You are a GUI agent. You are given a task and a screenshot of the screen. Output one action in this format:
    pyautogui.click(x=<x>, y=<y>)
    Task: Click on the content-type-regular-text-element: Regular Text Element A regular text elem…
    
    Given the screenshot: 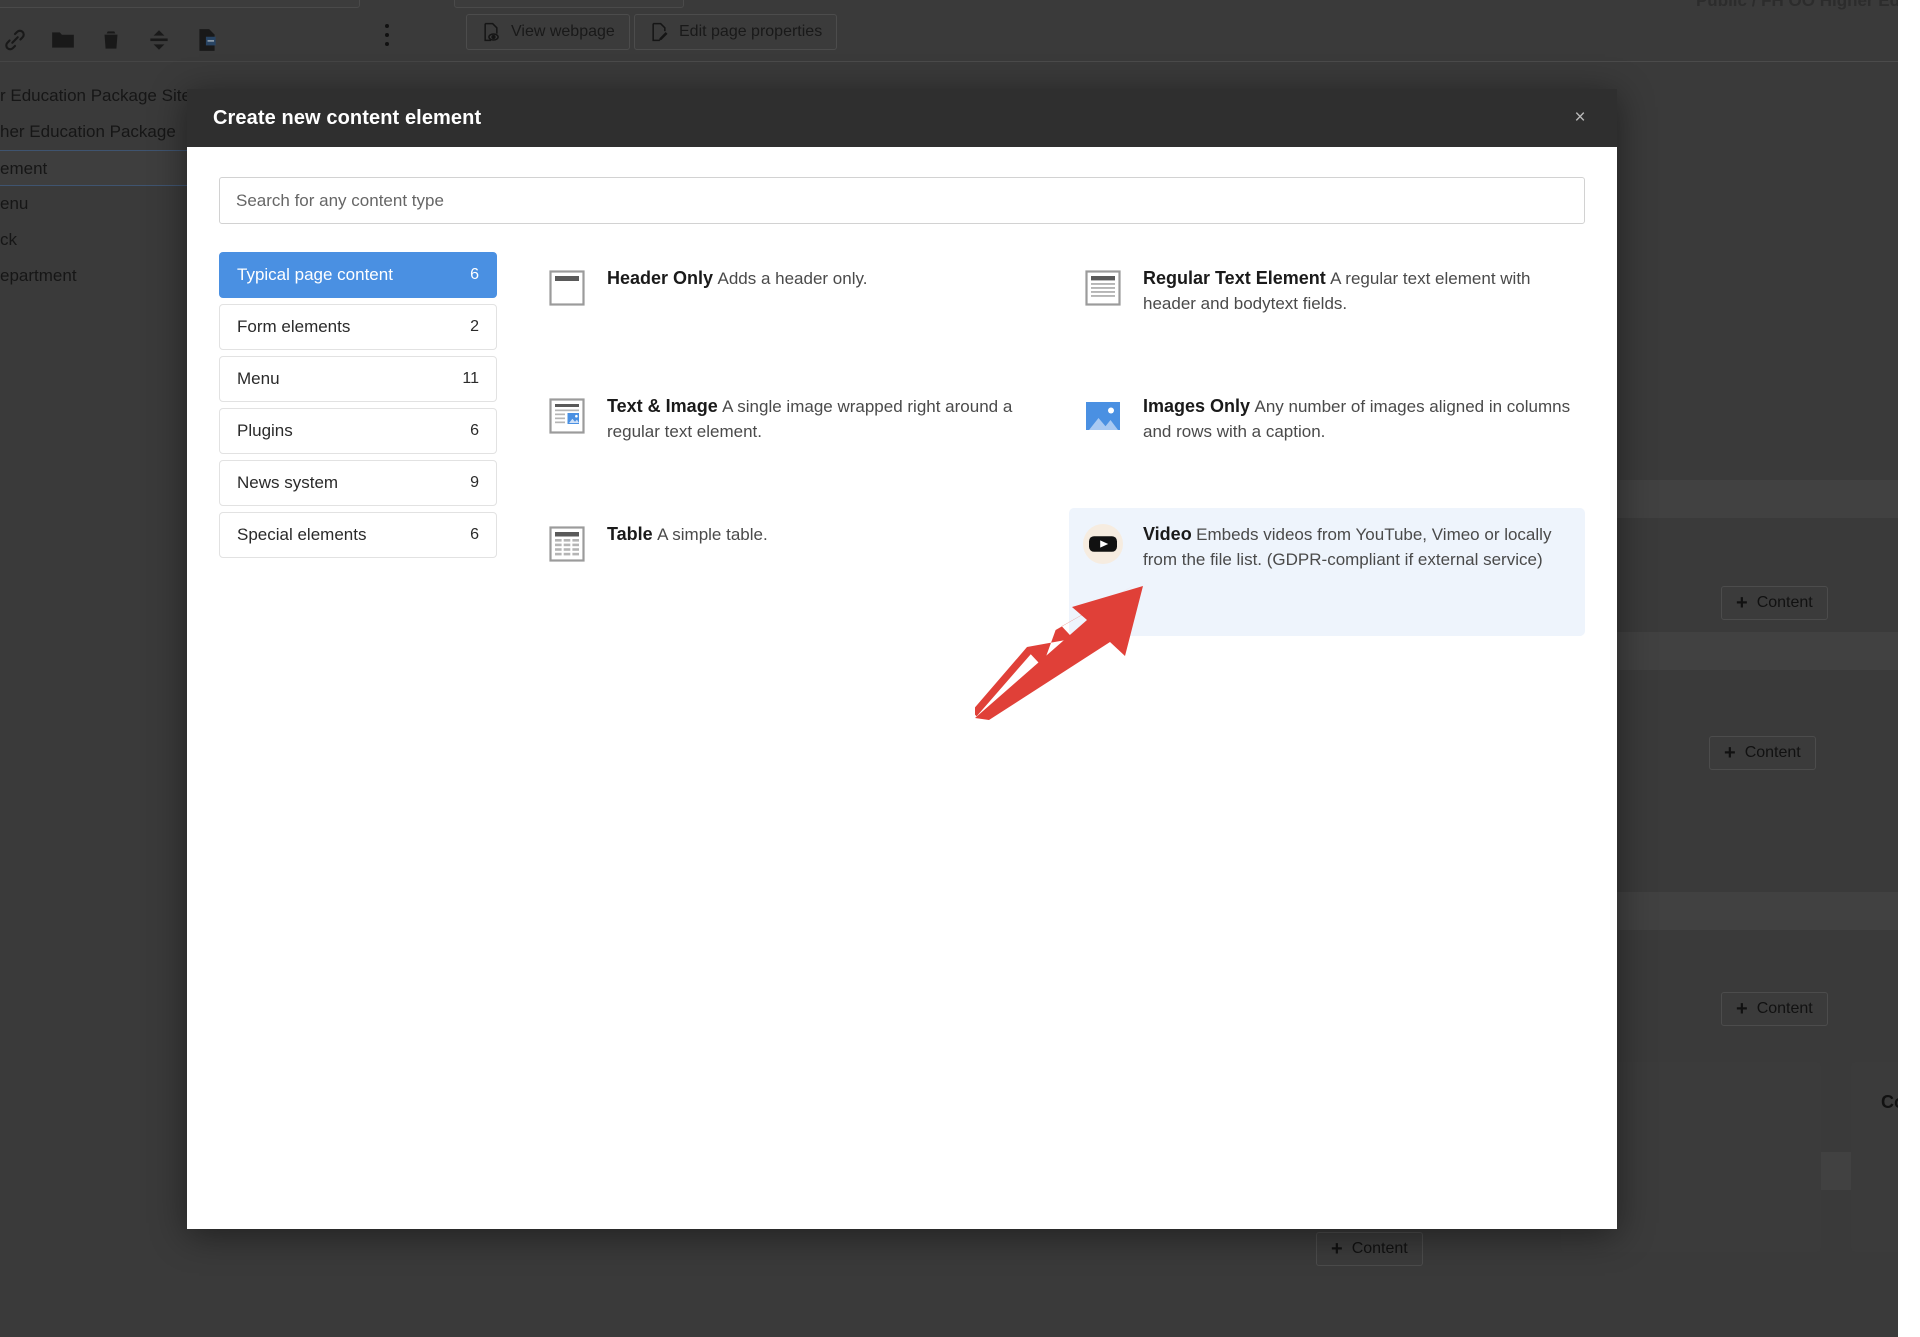 What is the action you would take?
    pyautogui.click(x=1327, y=316)
    